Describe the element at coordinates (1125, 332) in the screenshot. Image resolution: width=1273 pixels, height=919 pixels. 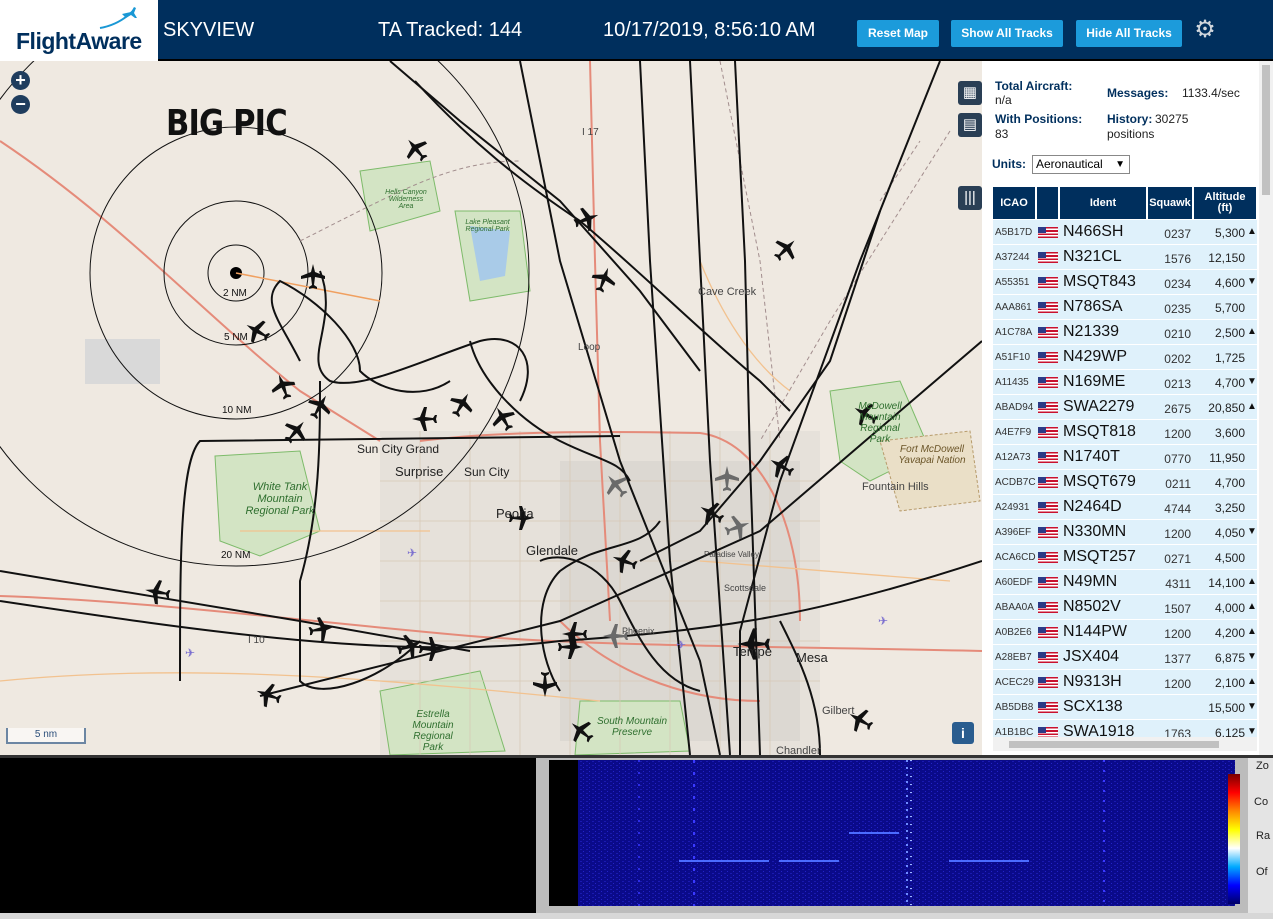
I see `table-row: A1C78A N21339 0210 2,500 ▲` at that location.